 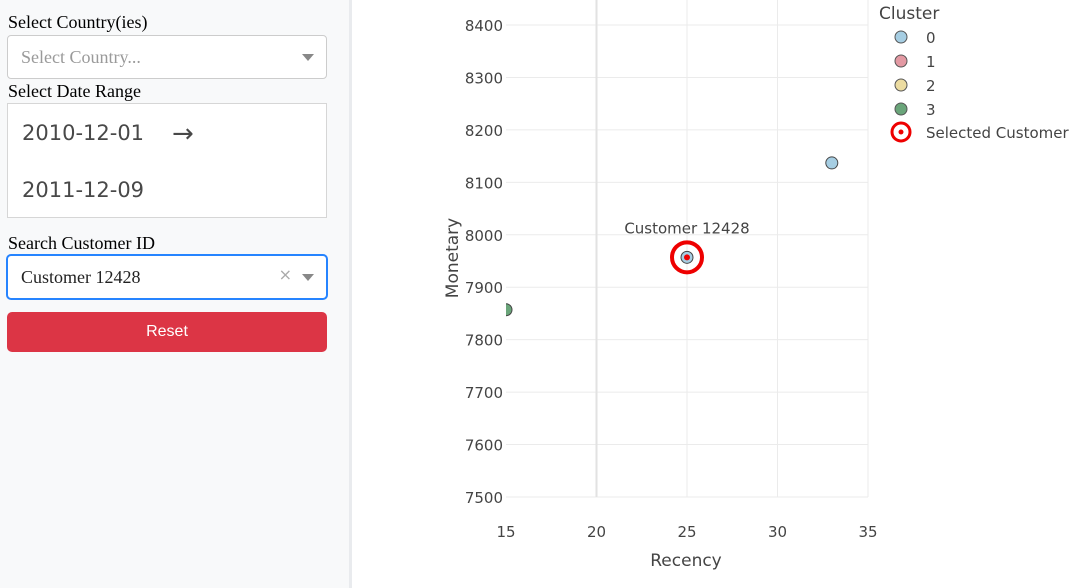 I want to click on y-tick-label: 7800, so click(x=484, y=341).